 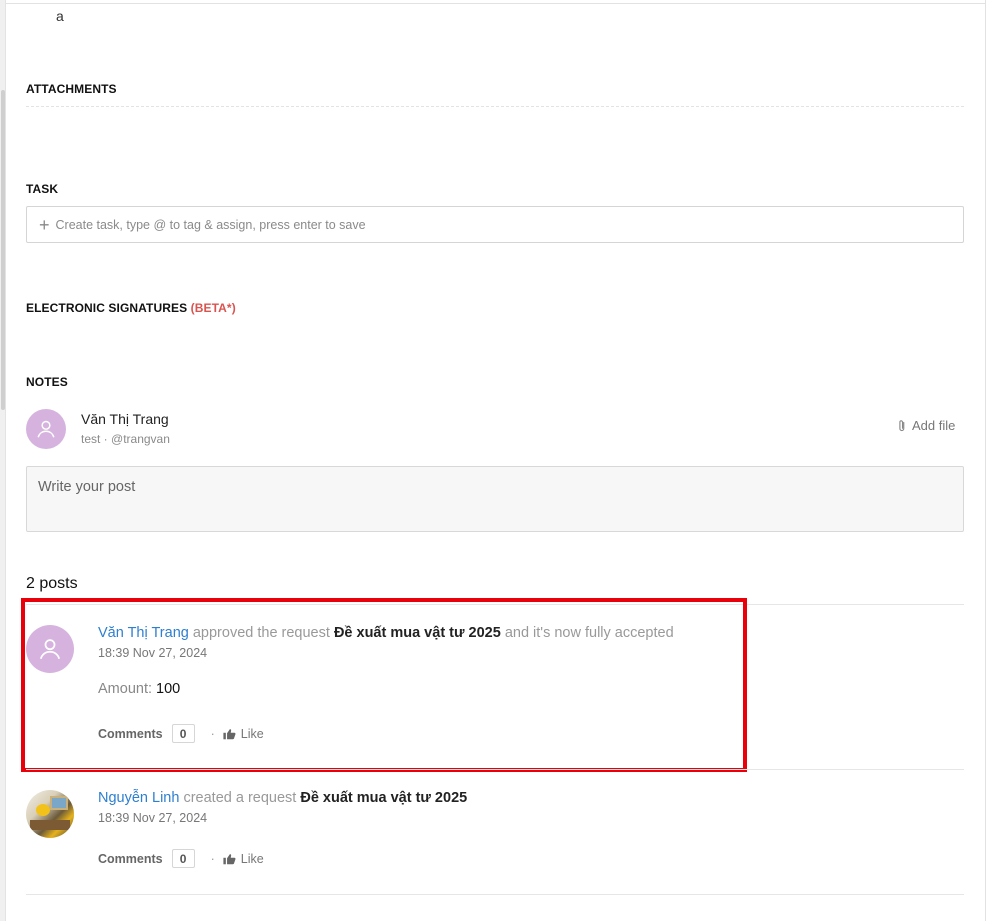 I want to click on scrollbar-thumb, so click(x=3, y=250).